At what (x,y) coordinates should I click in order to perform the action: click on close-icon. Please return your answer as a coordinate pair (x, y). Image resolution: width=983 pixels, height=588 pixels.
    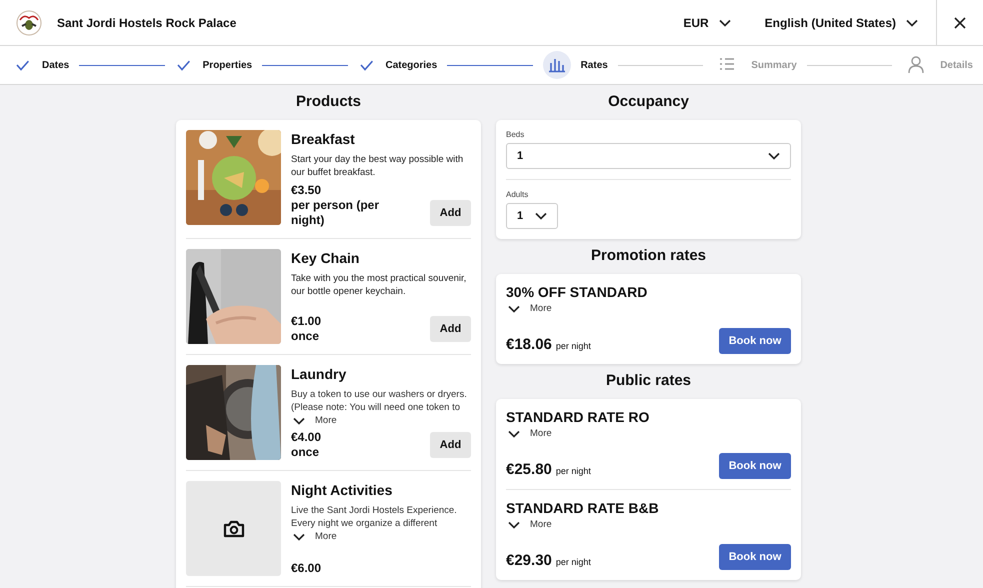
    Looking at the image, I should click on (960, 22).